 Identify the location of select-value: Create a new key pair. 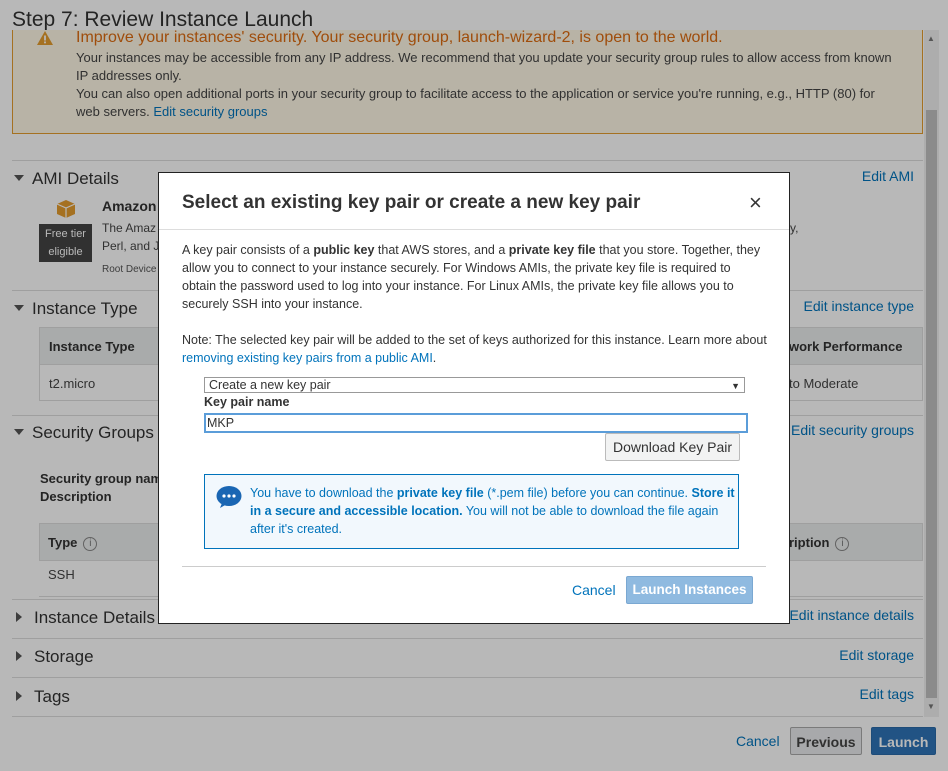
(270, 385).